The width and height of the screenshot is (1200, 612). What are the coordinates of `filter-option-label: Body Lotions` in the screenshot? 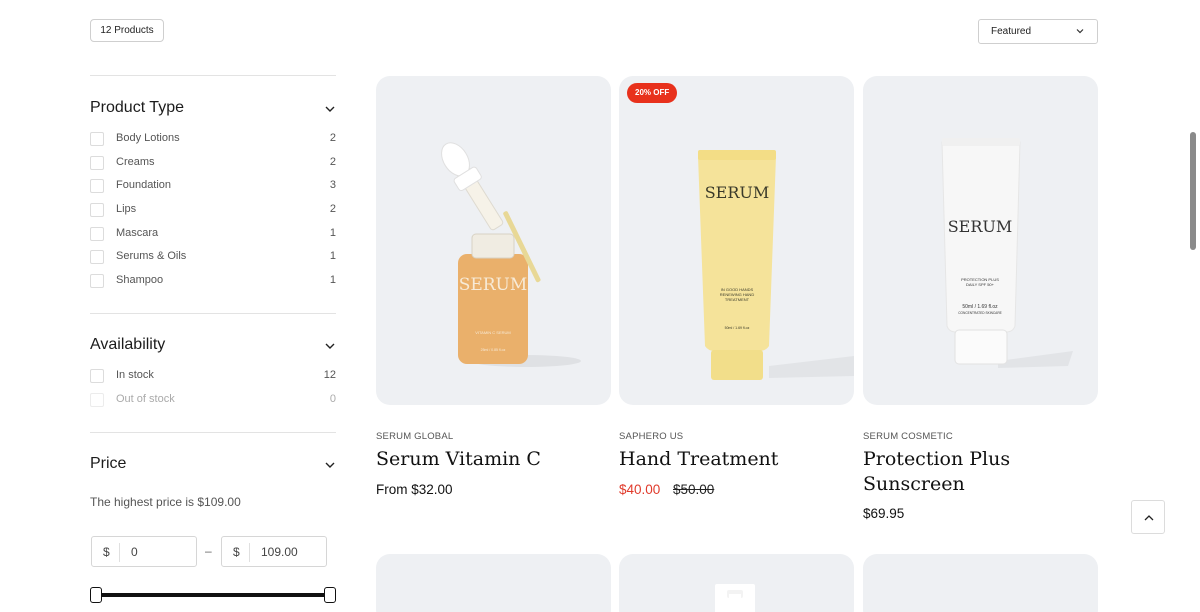 It's located at (148, 138).